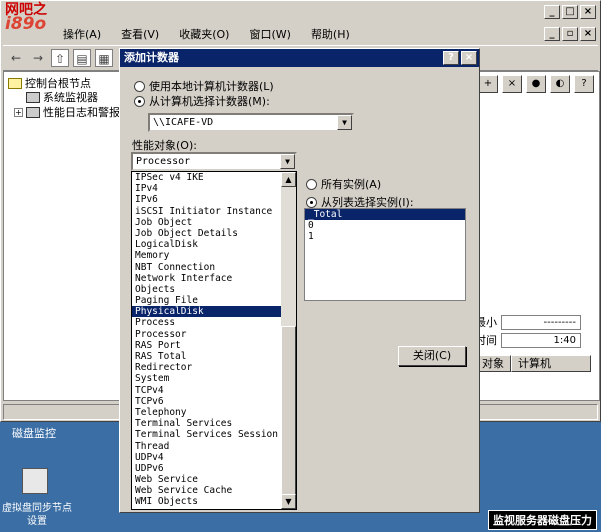 Image resolution: width=601 pixels, height=532 pixels. I want to click on object-list-item: WMI Objects, so click(214, 501).